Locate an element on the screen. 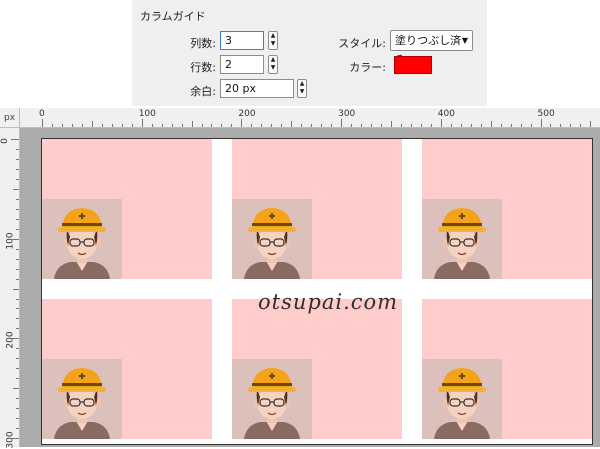  vertical-ruler: 0 100 200 300 is located at coordinates (10, 288).